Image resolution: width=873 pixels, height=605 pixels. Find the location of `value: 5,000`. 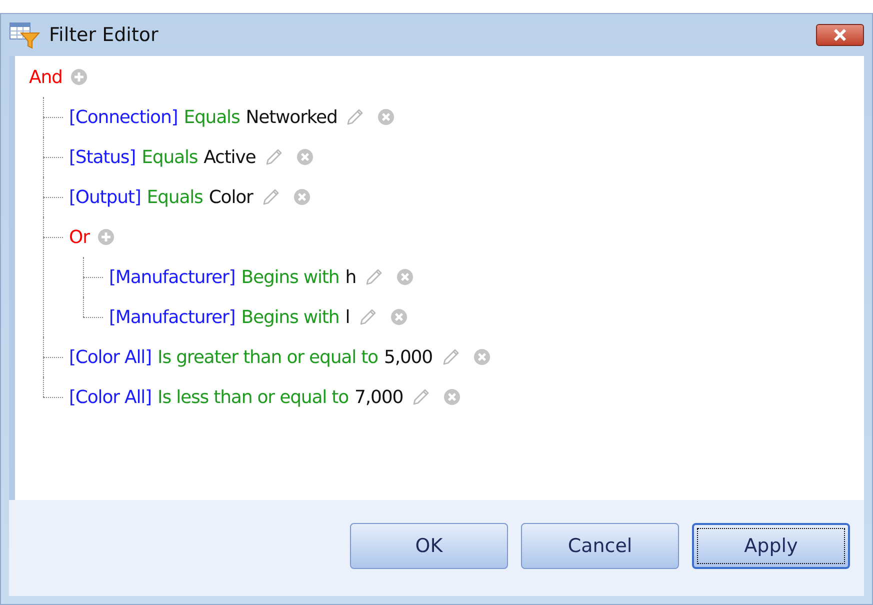

value: 5,000 is located at coordinates (408, 357).